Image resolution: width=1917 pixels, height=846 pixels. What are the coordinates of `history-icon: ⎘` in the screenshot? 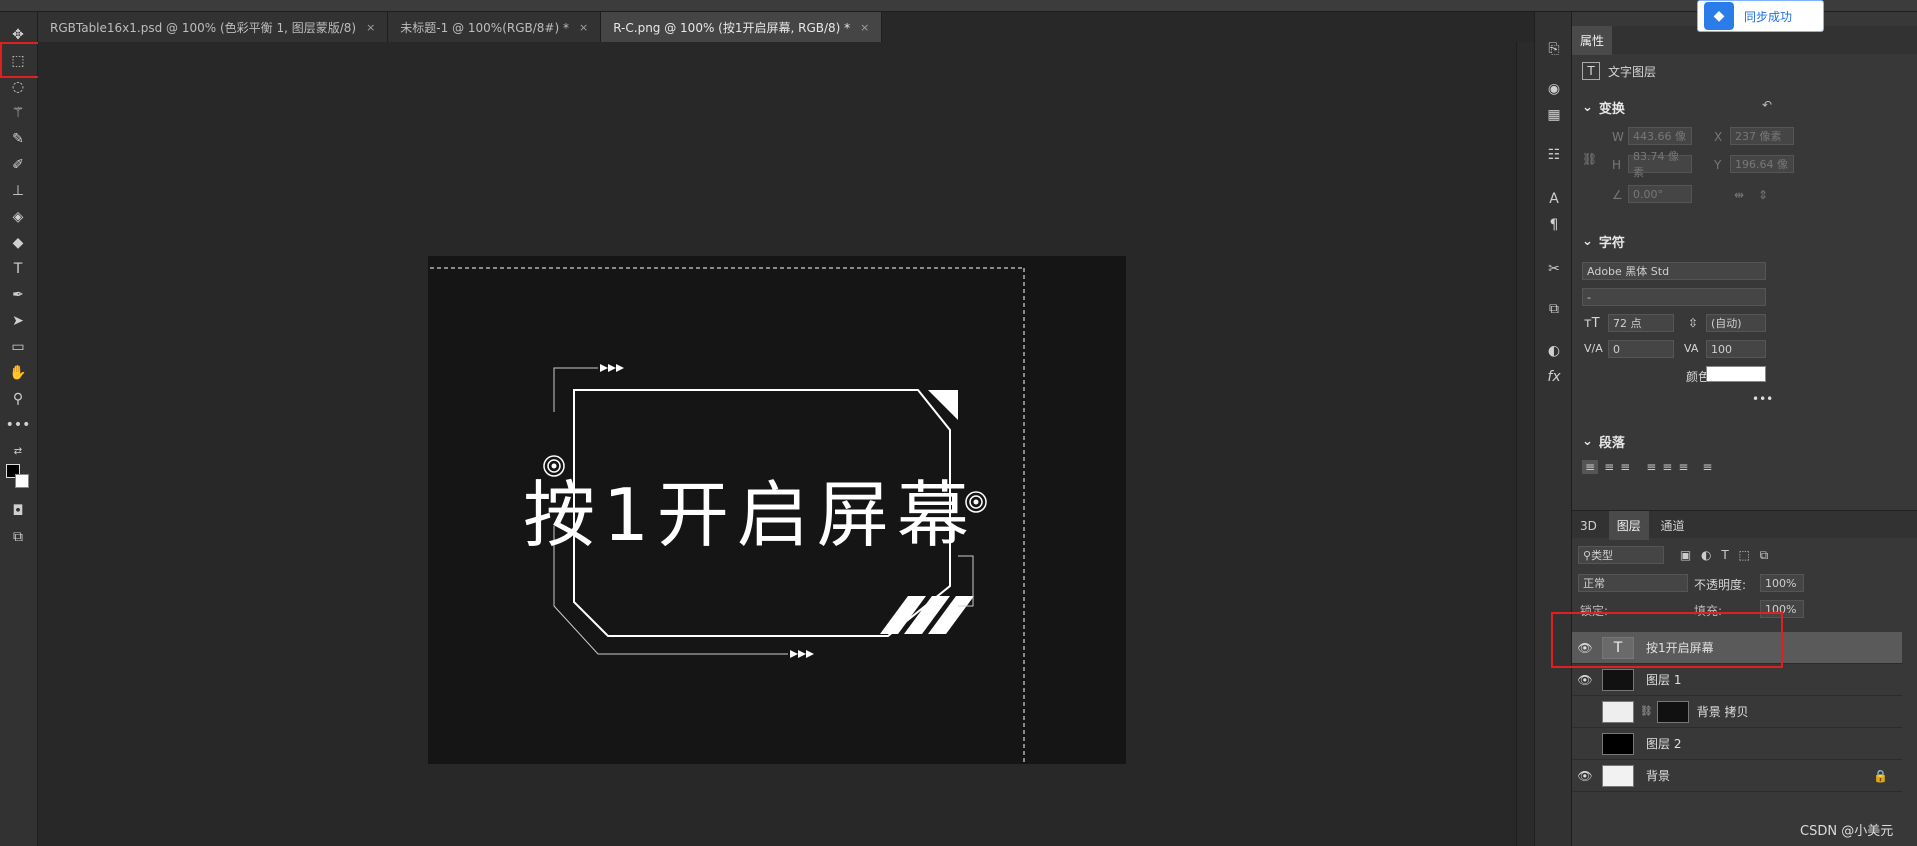 It's located at (1554, 49).